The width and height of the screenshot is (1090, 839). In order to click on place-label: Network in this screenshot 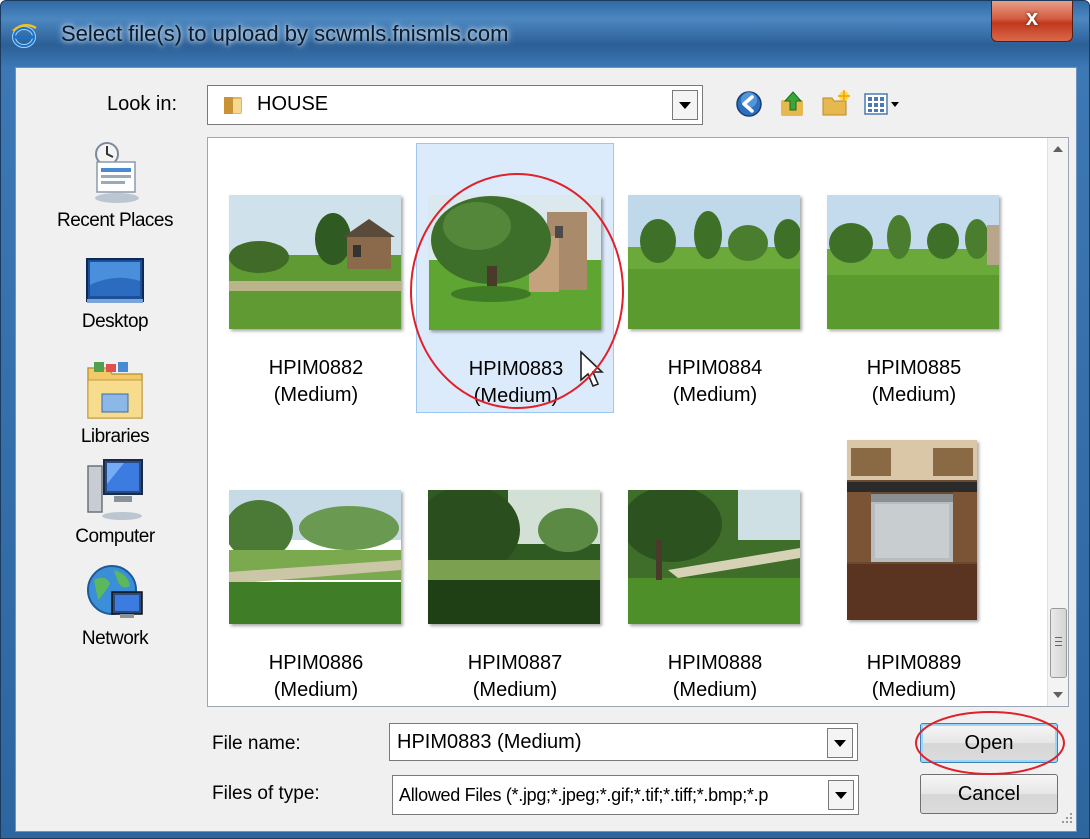, I will do `click(115, 638)`.